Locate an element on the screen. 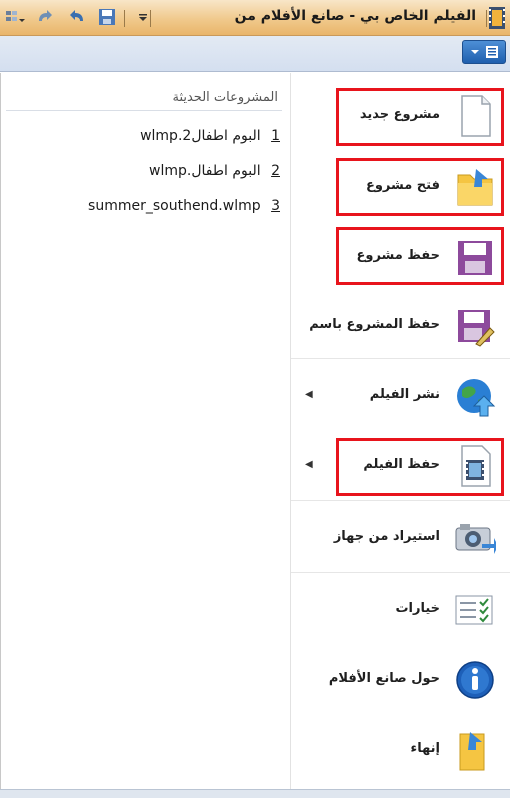 The image size is (510, 798). highlight-open-project is located at coordinates (420, 187).